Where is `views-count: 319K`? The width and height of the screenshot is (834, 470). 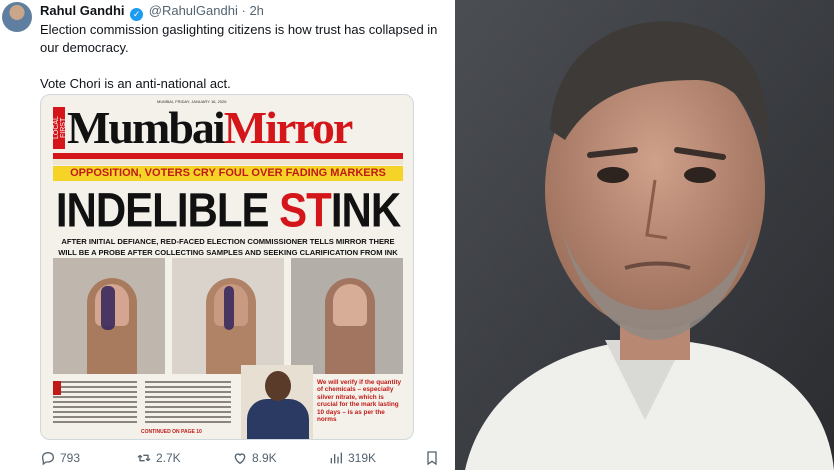
views-count: 319K is located at coordinates (362, 458).